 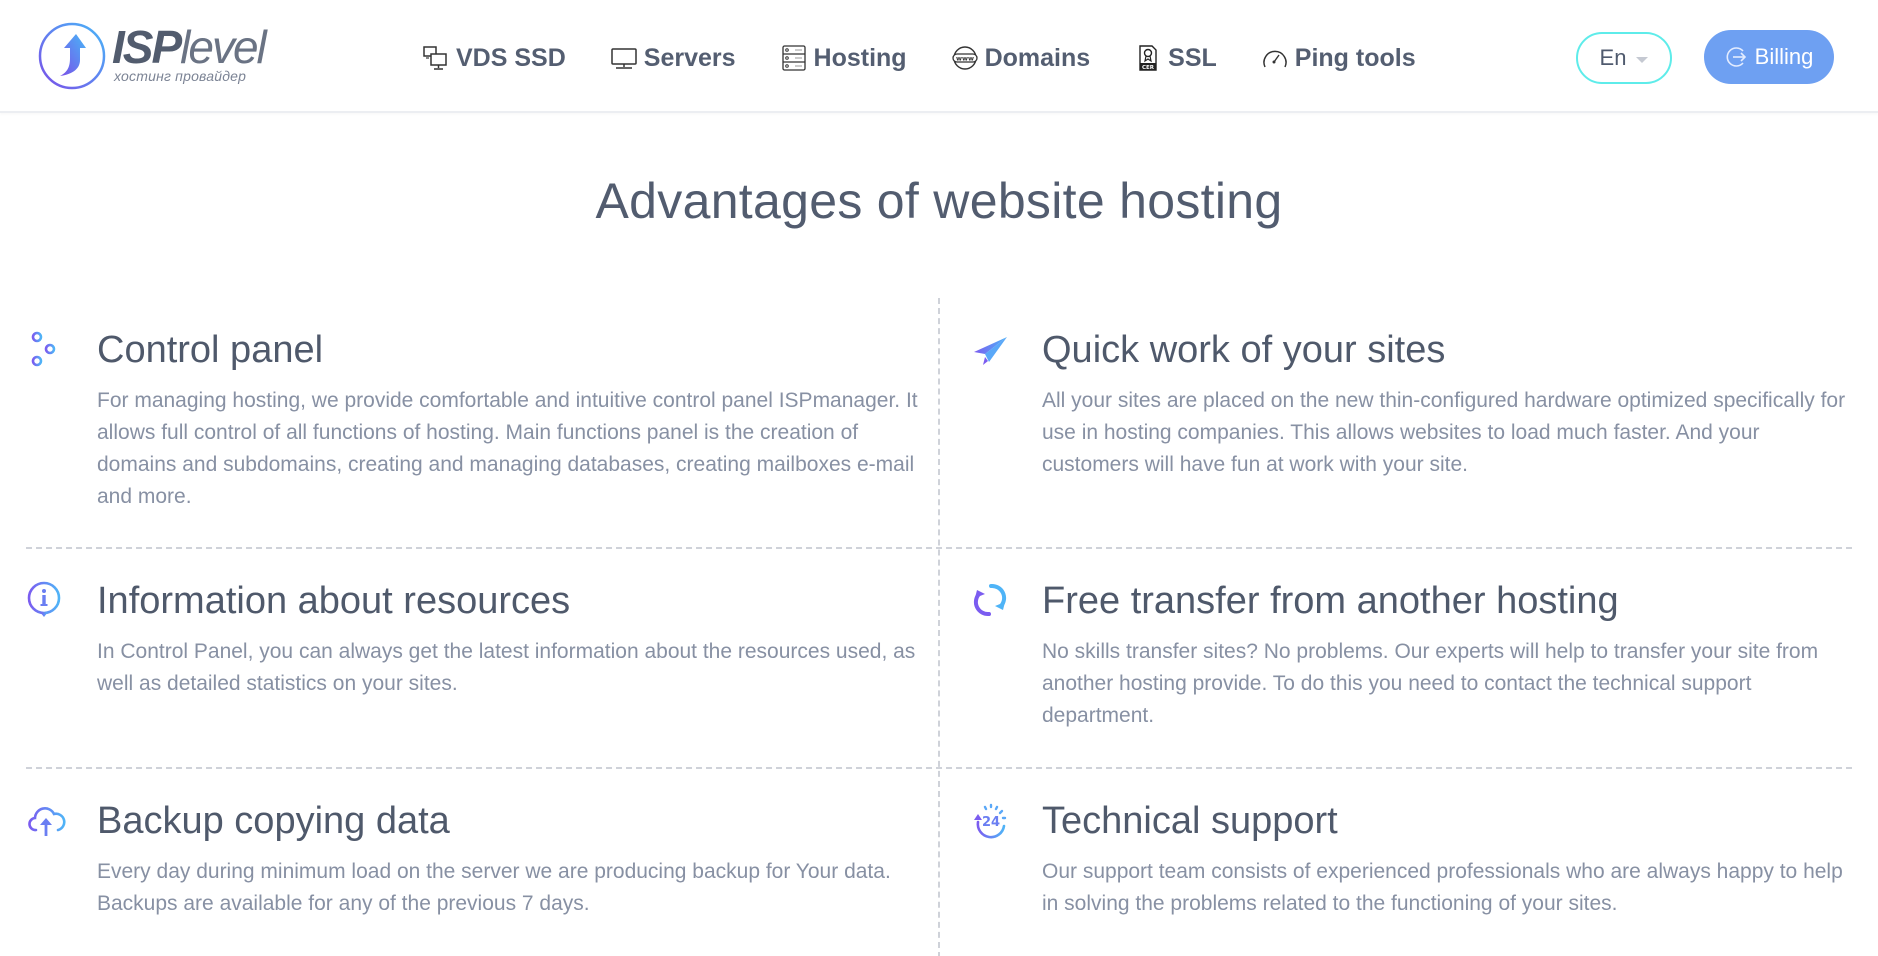 What do you see at coordinates (939, 201) in the screenshot?
I see `page-title: Advantages of website hosting` at bounding box center [939, 201].